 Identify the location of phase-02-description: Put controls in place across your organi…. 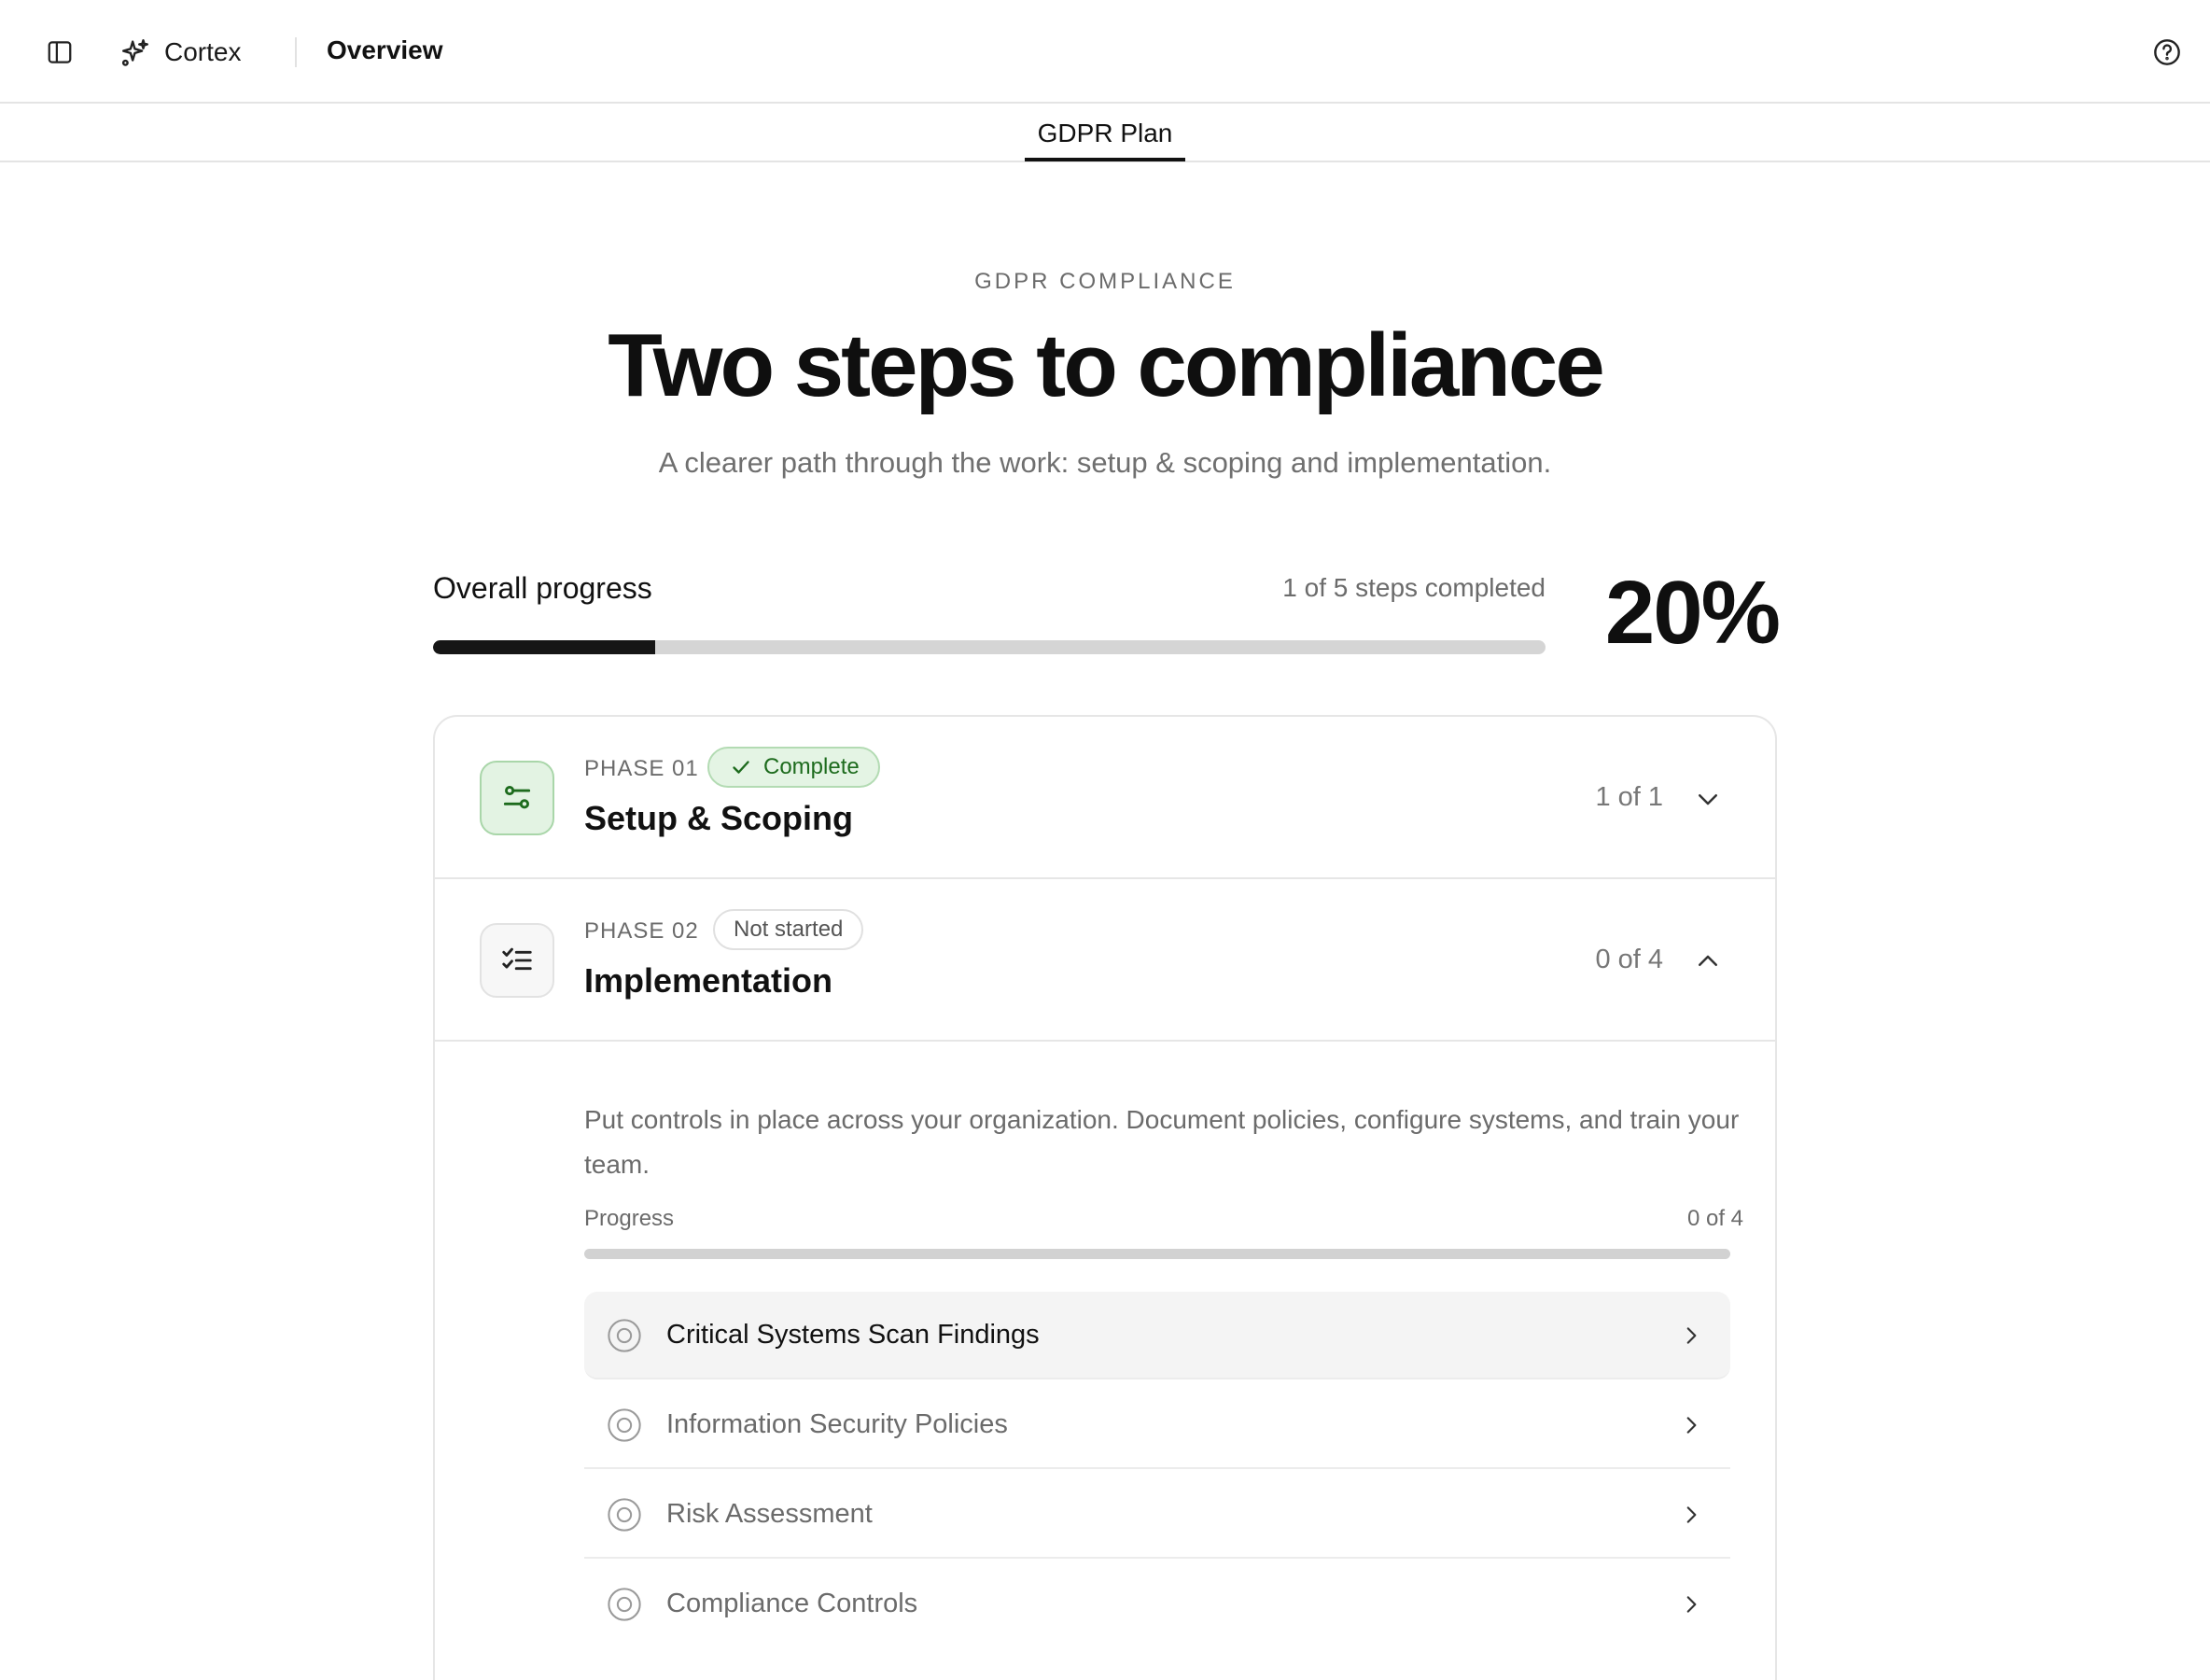
(1162, 1142).